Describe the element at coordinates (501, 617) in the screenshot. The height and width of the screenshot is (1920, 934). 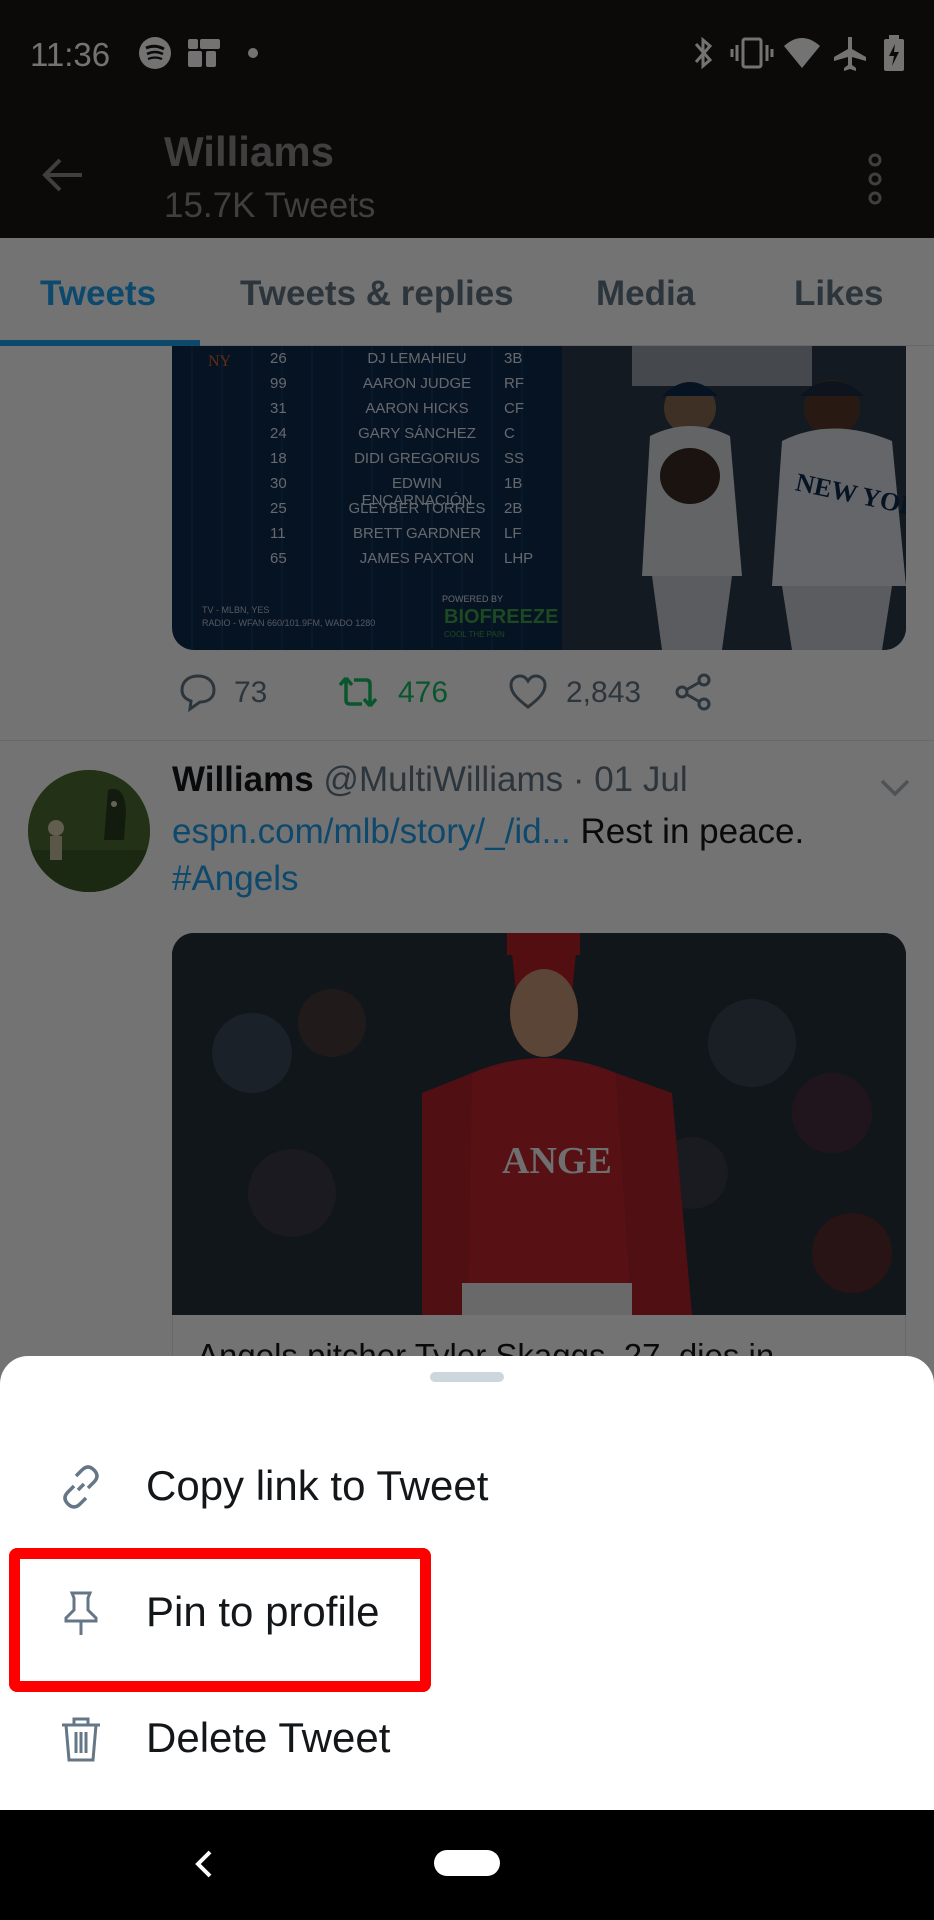
I see `sponsor-logo: BIOFREEZE` at that location.